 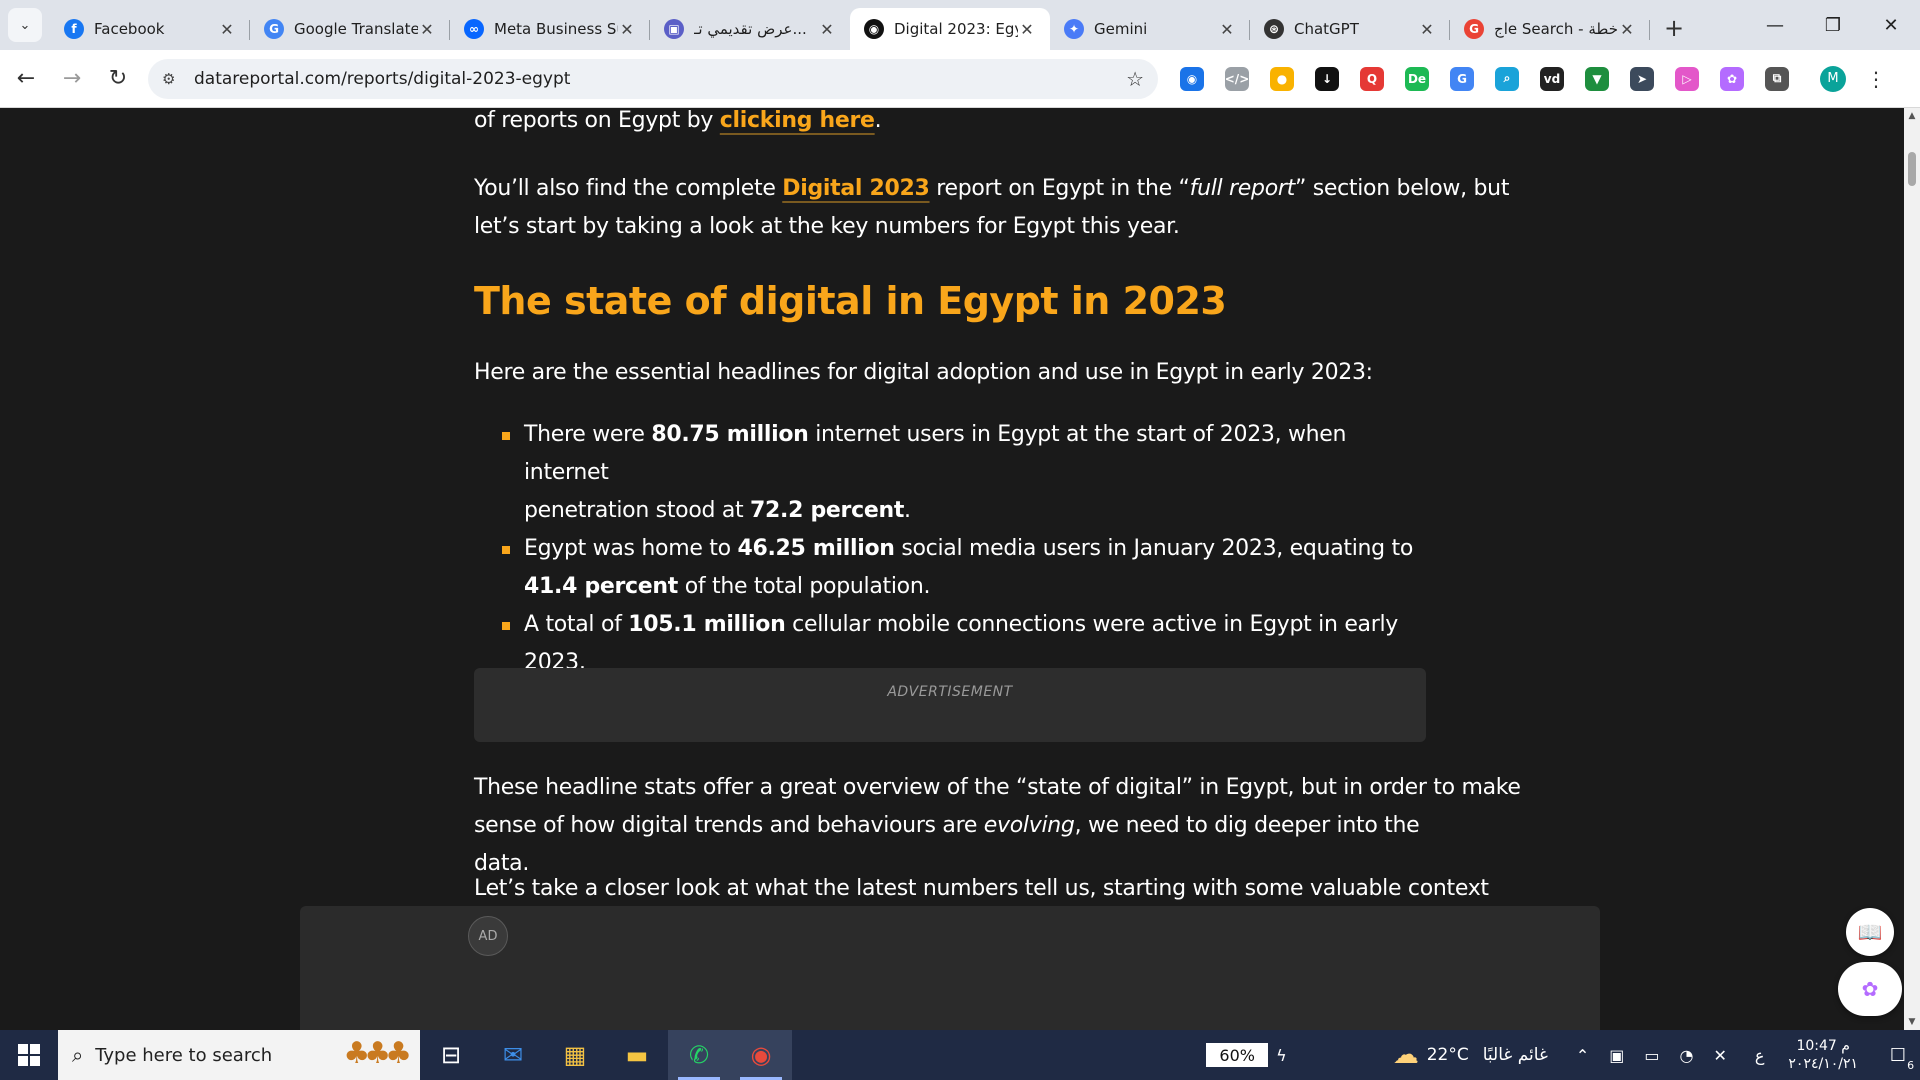 What do you see at coordinates (1823, 1055) in the screenshot?
I see `clock: 10:47 م ٢٠٢٤/١٠/٢١` at bounding box center [1823, 1055].